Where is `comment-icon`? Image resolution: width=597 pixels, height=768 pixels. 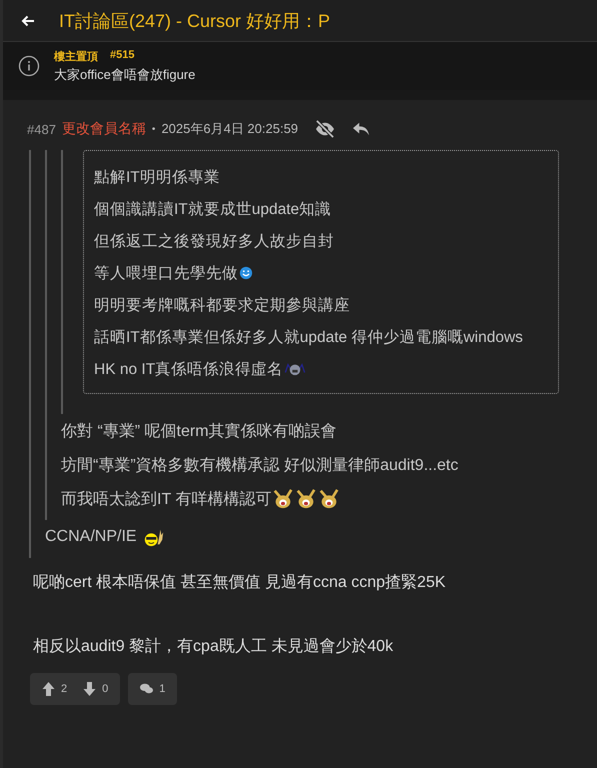 comment-icon is located at coordinates (147, 689).